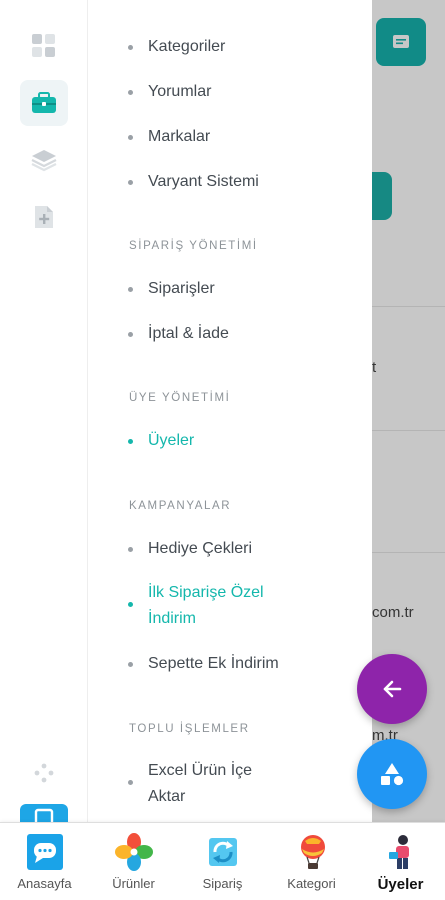  I want to click on nav-tab-urunler: Ürünler, so click(133, 861).